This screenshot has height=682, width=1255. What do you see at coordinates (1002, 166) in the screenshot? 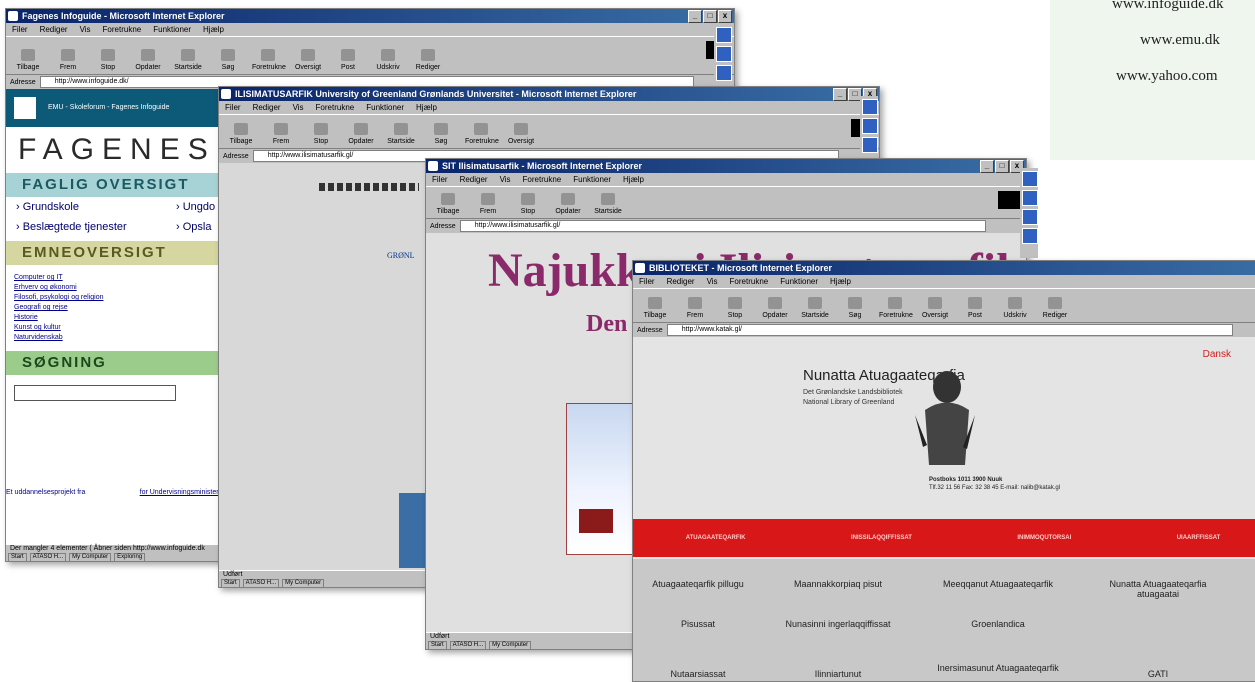
I see `maximize-button: □` at bounding box center [1002, 166].